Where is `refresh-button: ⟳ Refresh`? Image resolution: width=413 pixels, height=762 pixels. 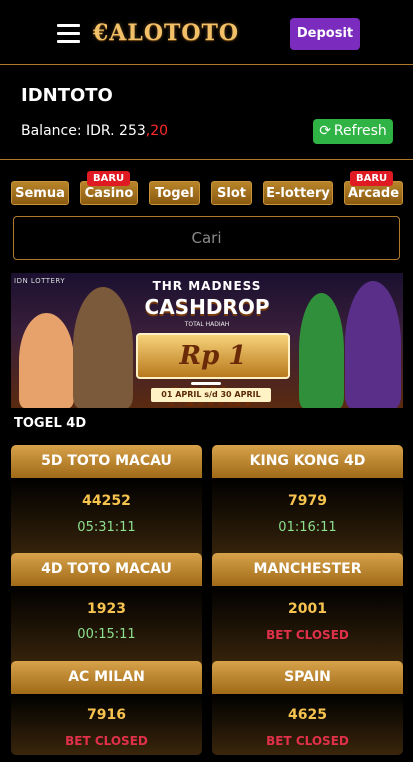 refresh-button: ⟳ Refresh is located at coordinates (353, 131).